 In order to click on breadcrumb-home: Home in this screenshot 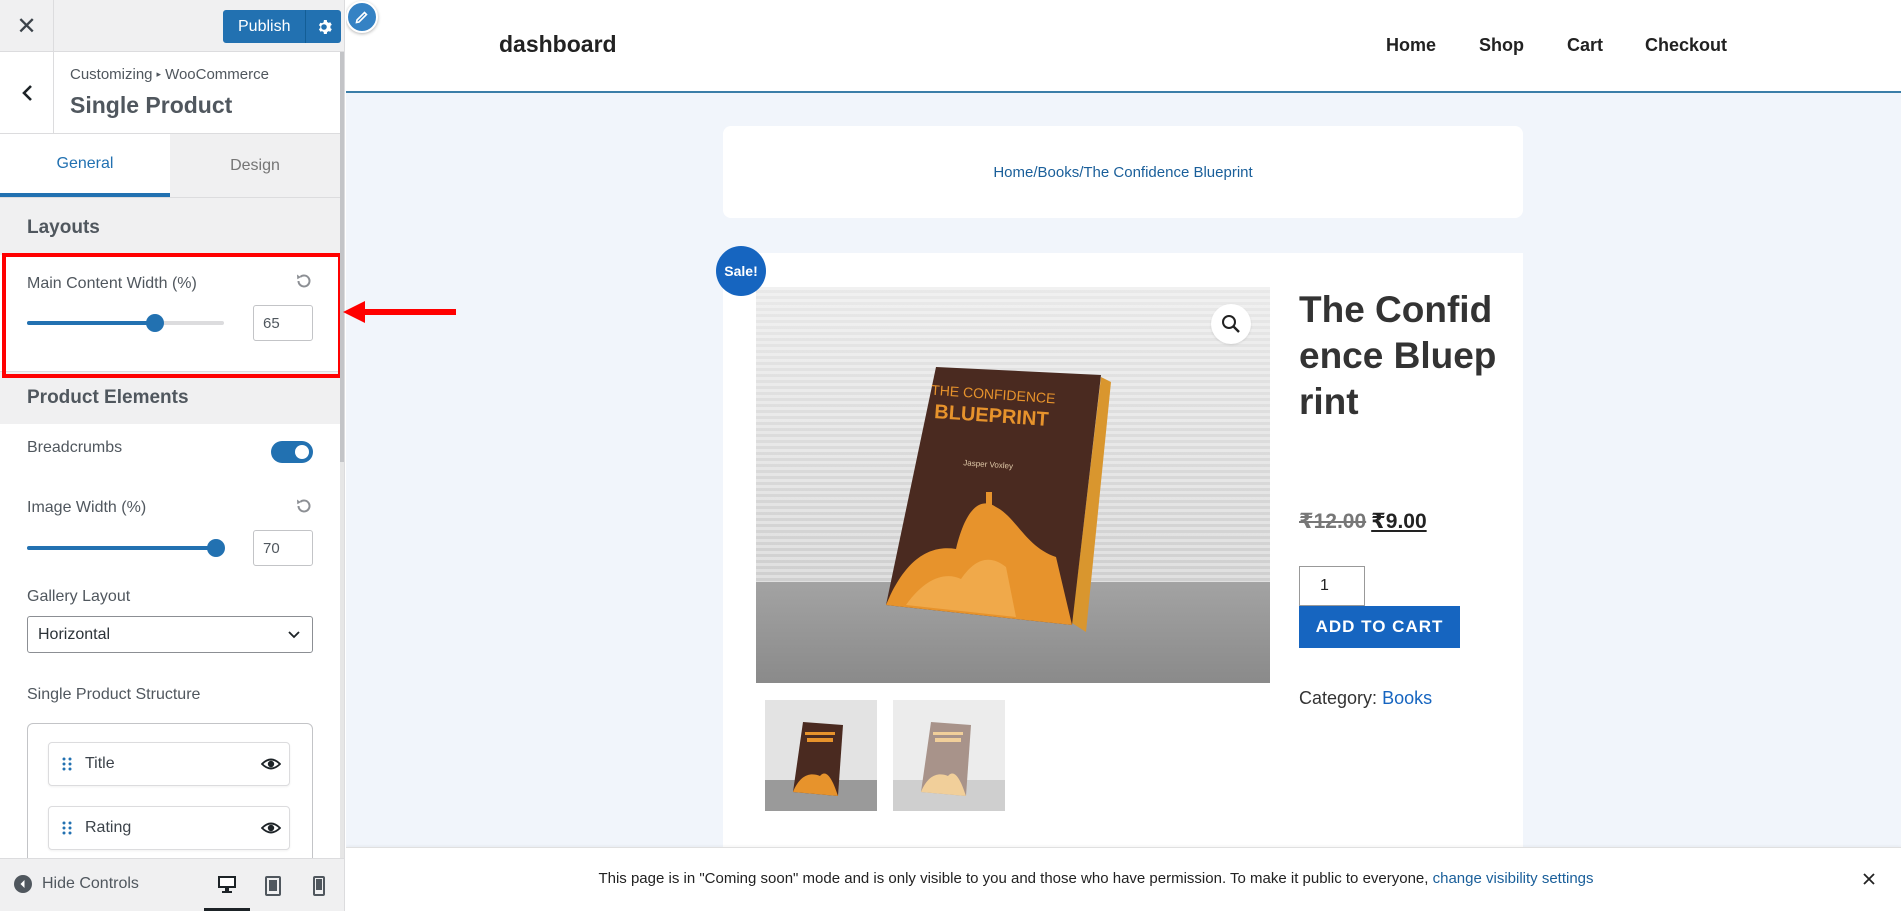, I will do `click(1013, 172)`.